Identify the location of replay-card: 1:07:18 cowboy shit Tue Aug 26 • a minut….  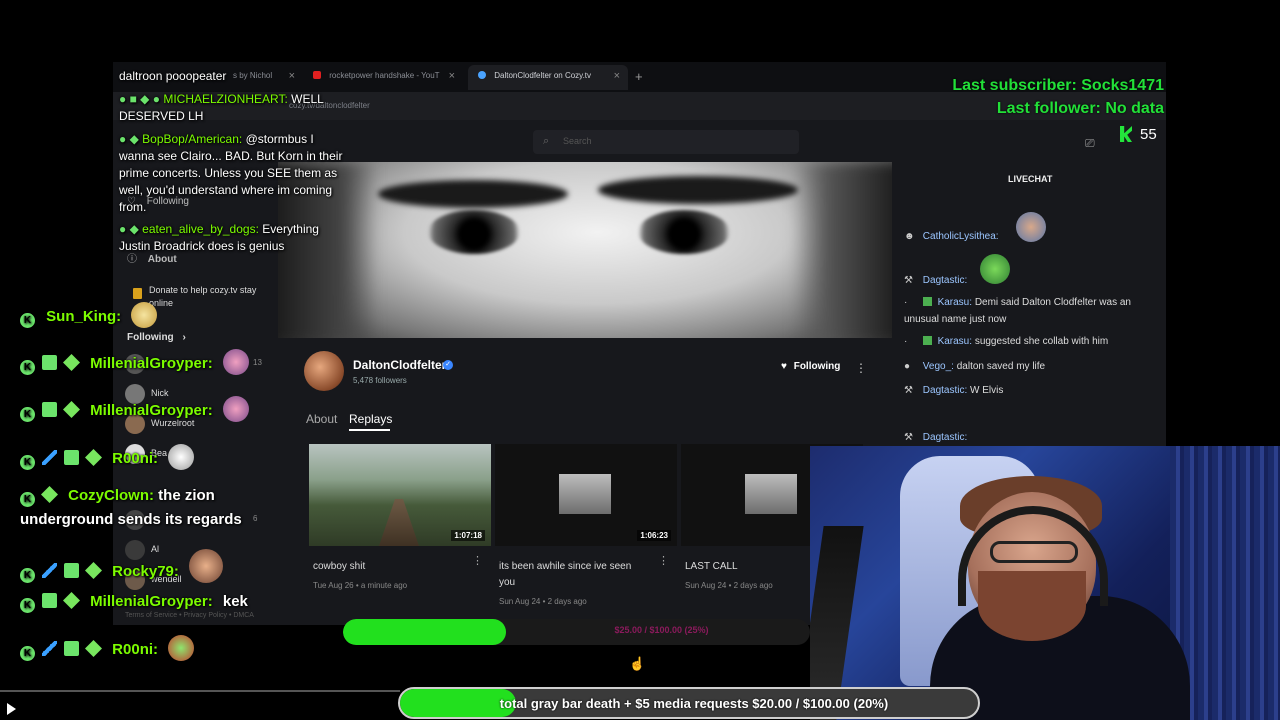
(400, 517).